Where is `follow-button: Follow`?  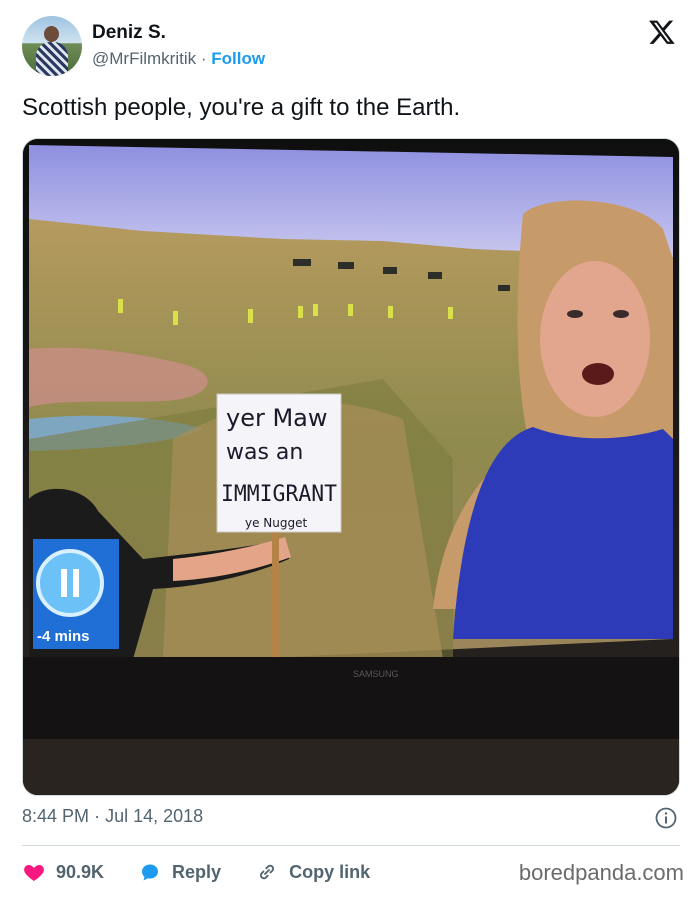 follow-button: Follow is located at coordinates (238, 58).